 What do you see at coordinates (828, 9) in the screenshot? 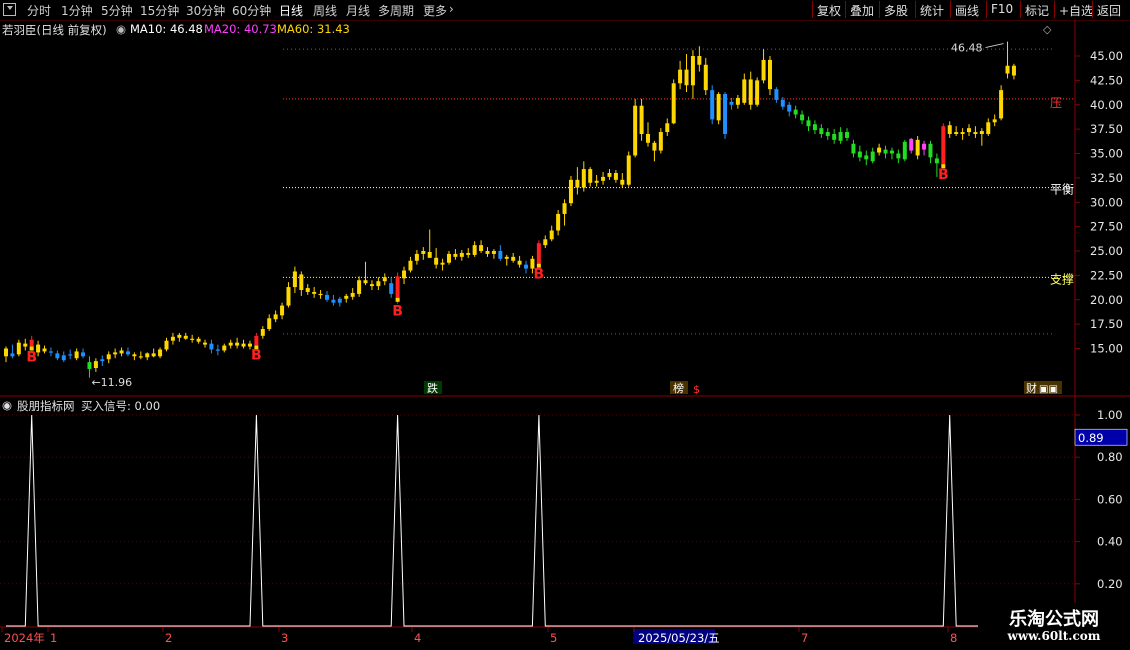
I see `fuquan-button: 复权` at bounding box center [828, 9].